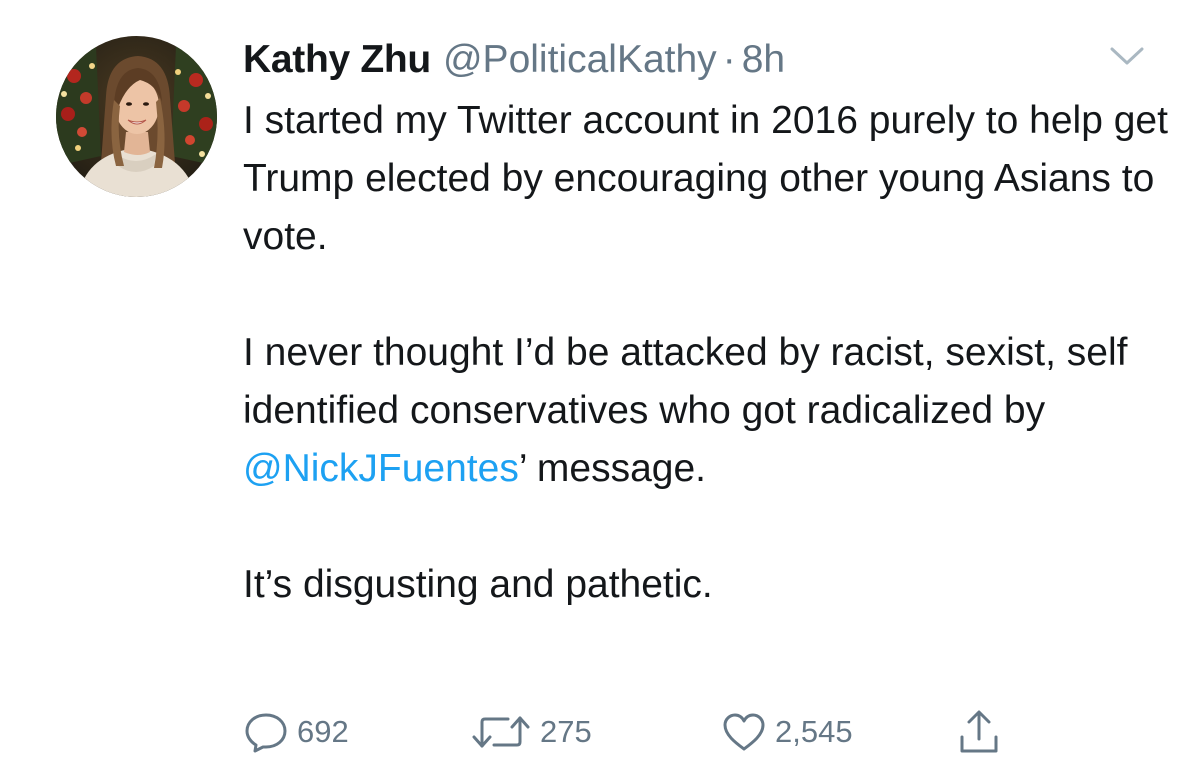 The height and width of the screenshot is (776, 1200). I want to click on tweet-header: Kathy Zhu @PoliticalKathy · 8h, so click(514, 60).